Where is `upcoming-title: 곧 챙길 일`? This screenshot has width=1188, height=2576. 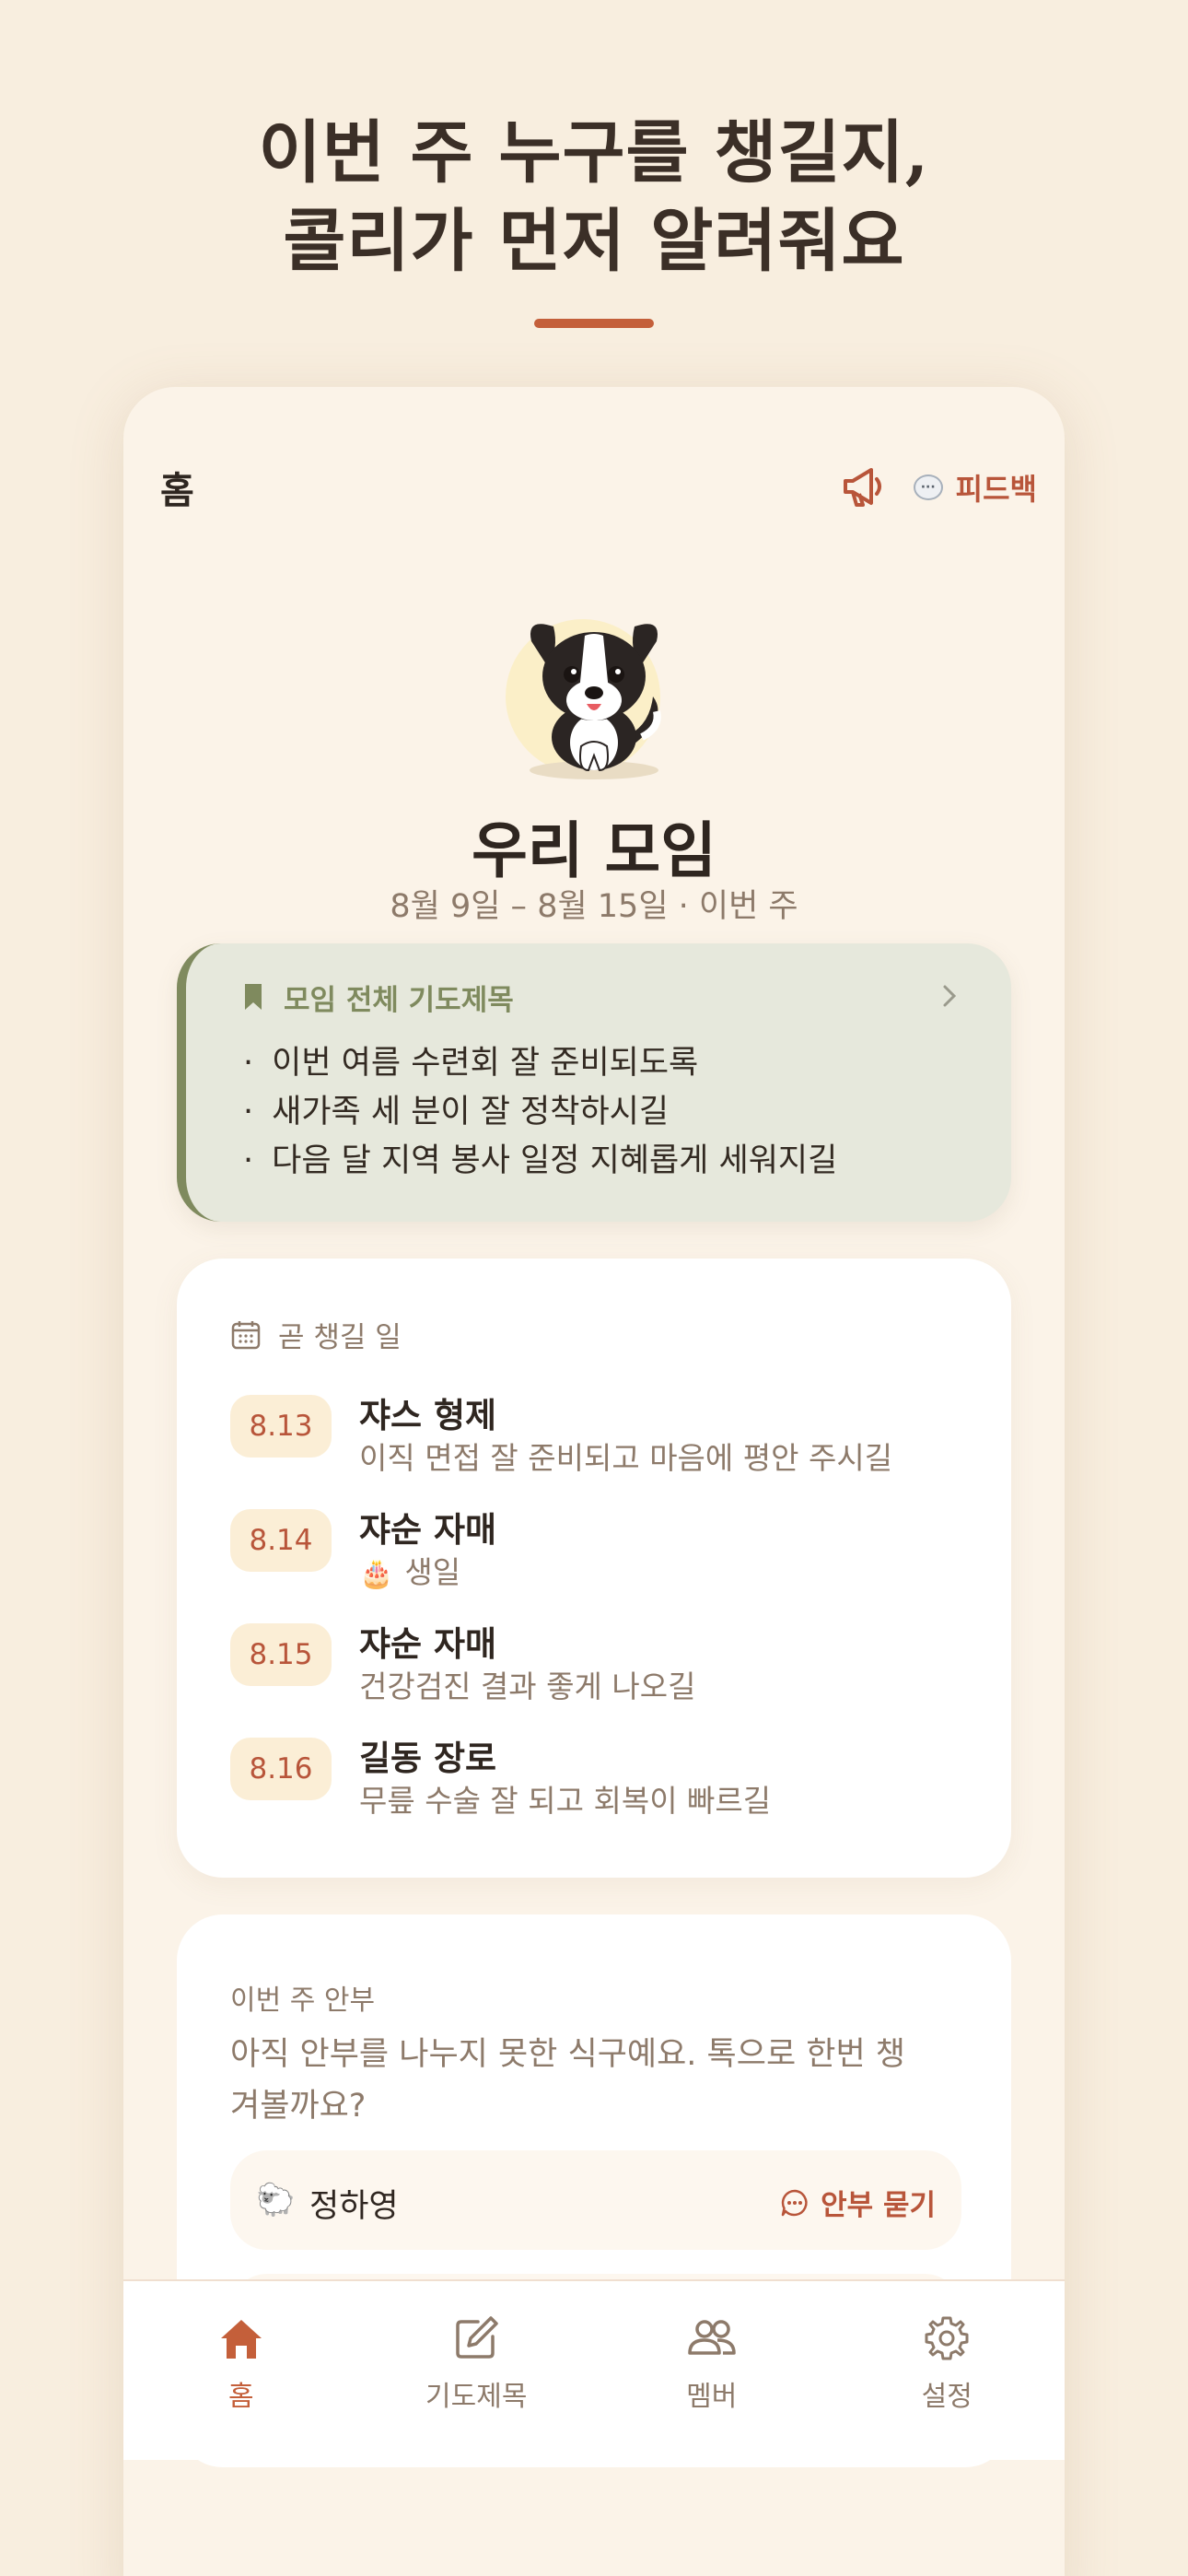
upcoming-title: 곧 챙길 일 is located at coordinates (340, 1337).